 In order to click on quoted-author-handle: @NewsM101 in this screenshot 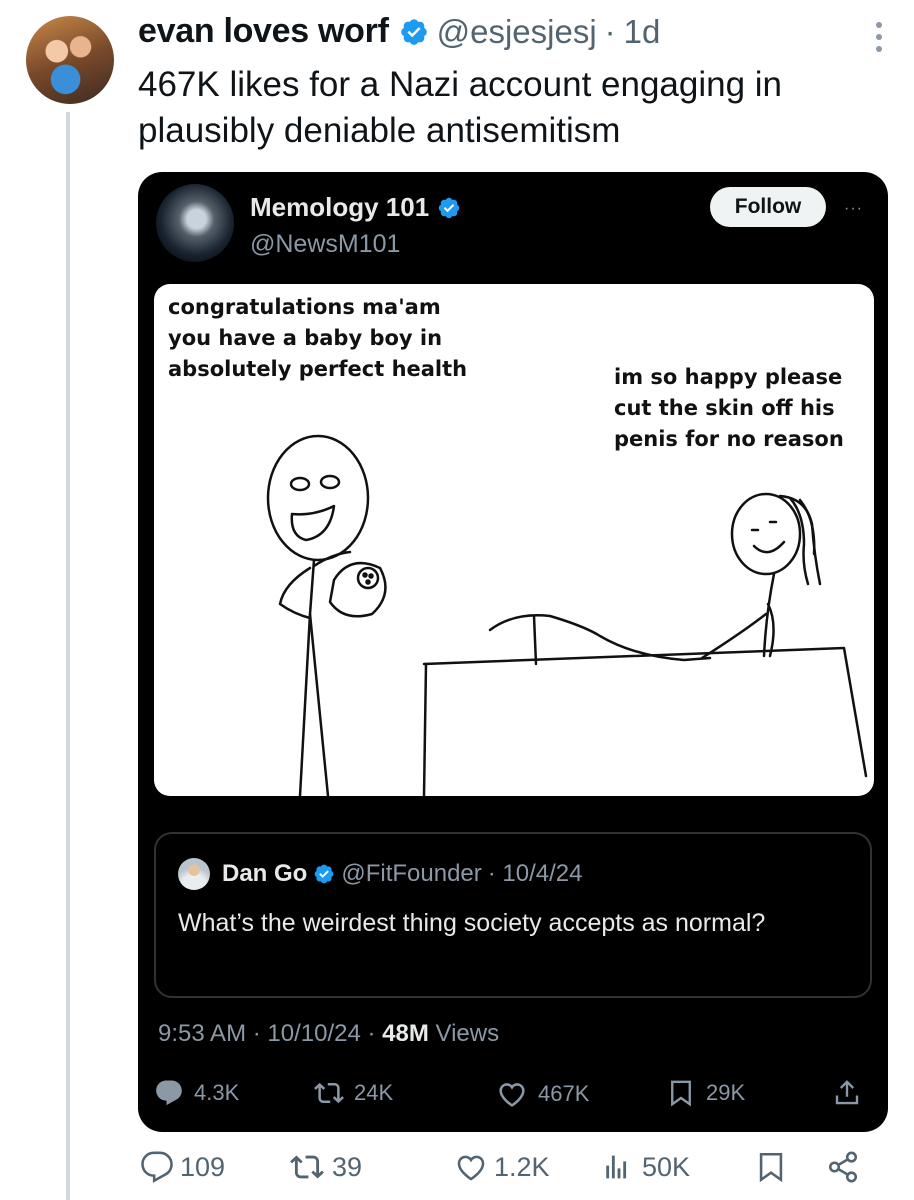, I will do `click(325, 244)`.